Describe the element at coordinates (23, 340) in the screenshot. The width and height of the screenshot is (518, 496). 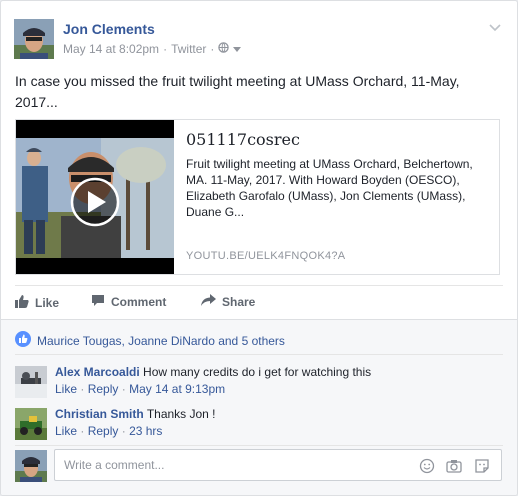
I see `like-reaction-icon` at that location.